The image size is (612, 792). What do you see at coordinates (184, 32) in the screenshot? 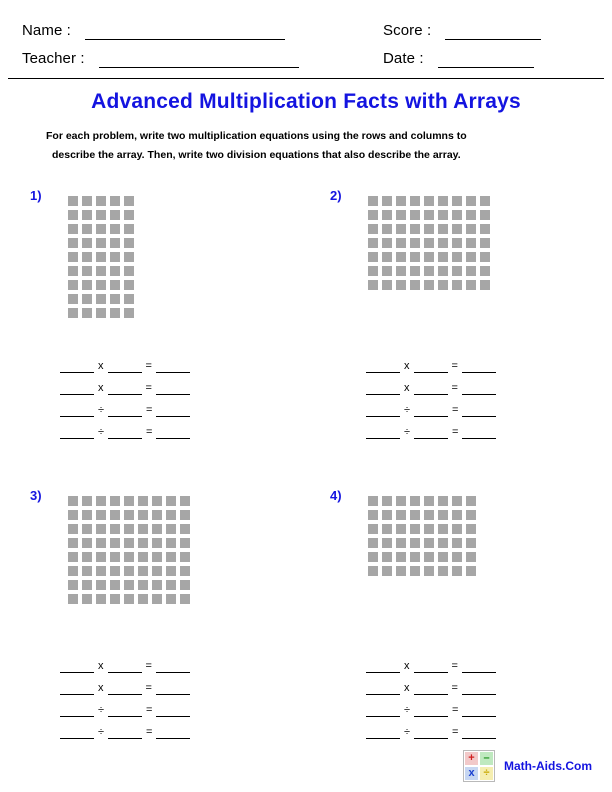
I see `name-input-blank` at bounding box center [184, 32].